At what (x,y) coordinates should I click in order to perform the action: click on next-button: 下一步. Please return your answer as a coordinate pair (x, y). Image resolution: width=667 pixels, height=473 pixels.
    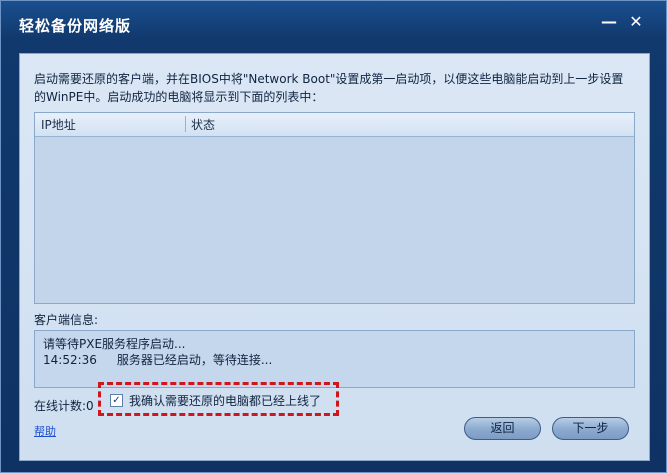
    Looking at the image, I should click on (590, 428).